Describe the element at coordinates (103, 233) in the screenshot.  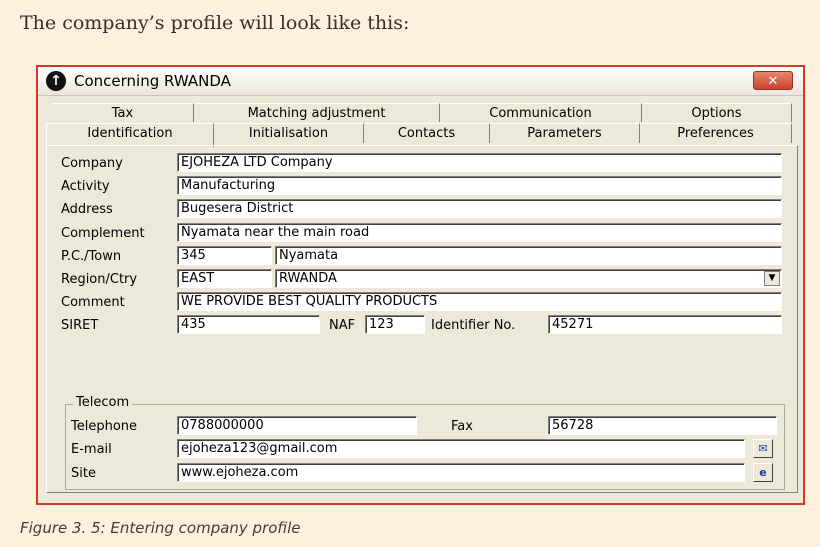
I see `complement-label: Complement` at that location.